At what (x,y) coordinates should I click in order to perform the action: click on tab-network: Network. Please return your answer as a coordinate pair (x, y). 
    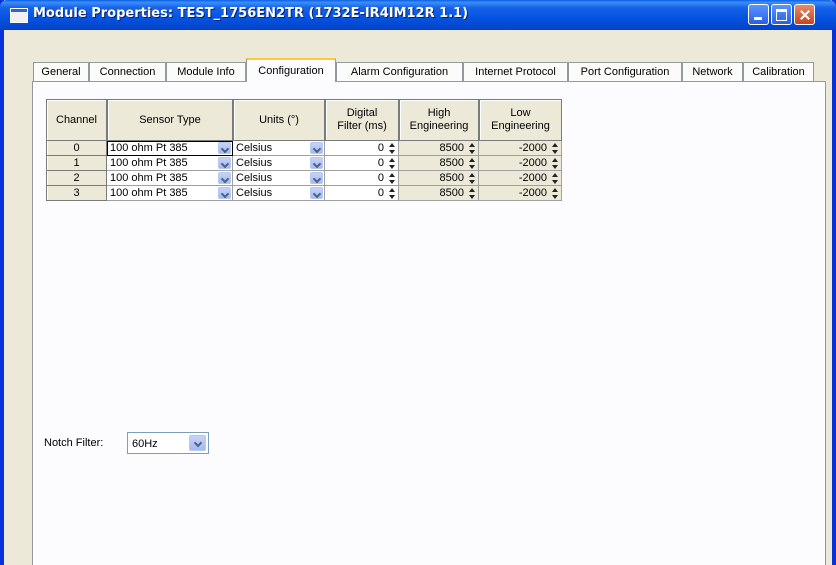
    Looking at the image, I should click on (712, 71).